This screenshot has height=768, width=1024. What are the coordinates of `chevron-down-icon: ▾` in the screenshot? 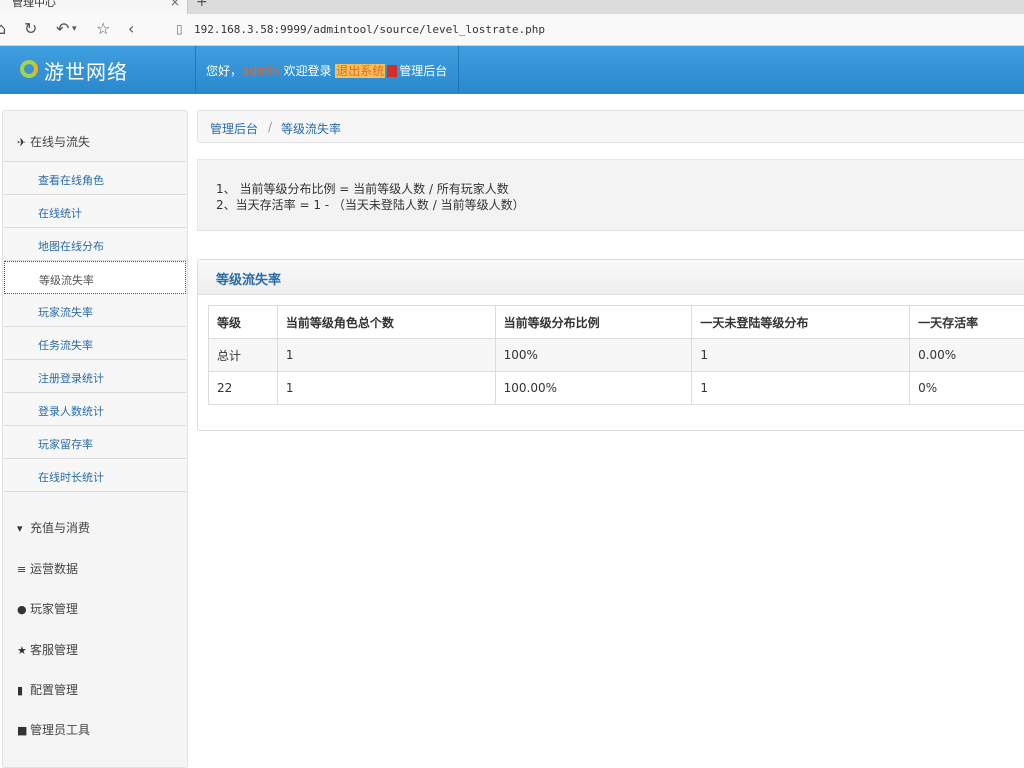 It's located at (74, 29).